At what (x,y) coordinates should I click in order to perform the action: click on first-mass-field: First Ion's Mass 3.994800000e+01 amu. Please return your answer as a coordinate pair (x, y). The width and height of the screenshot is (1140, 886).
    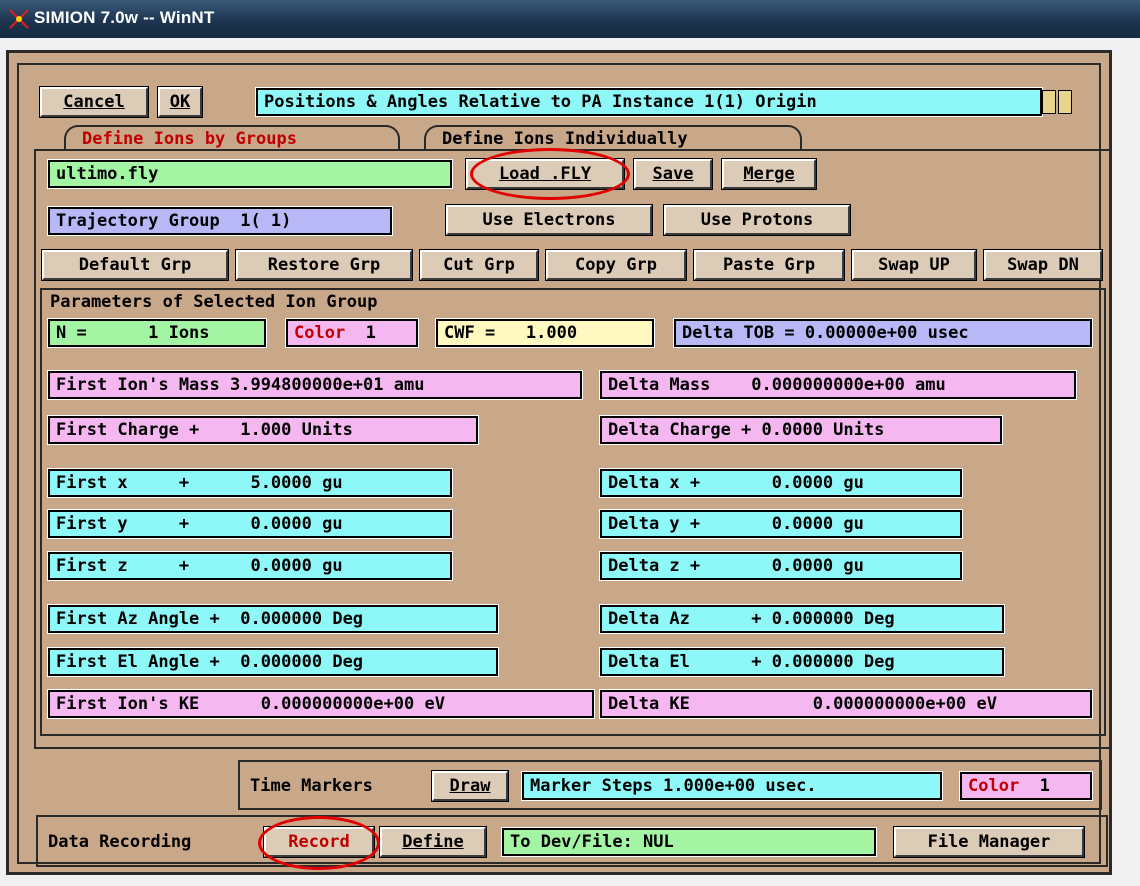
    Looking at the image, I should click on (315, 385).